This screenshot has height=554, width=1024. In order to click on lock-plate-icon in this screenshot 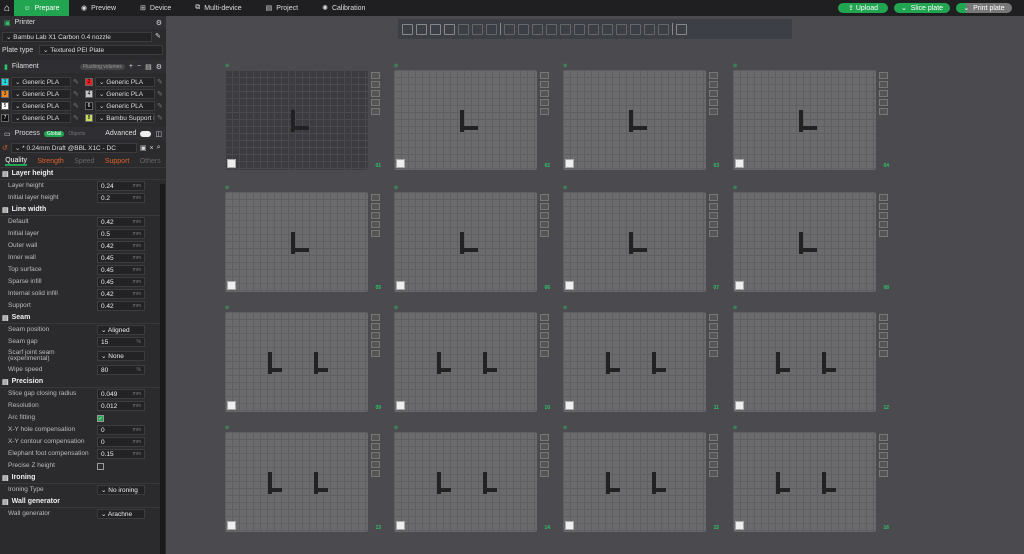, I will do `click(713, 102)`.